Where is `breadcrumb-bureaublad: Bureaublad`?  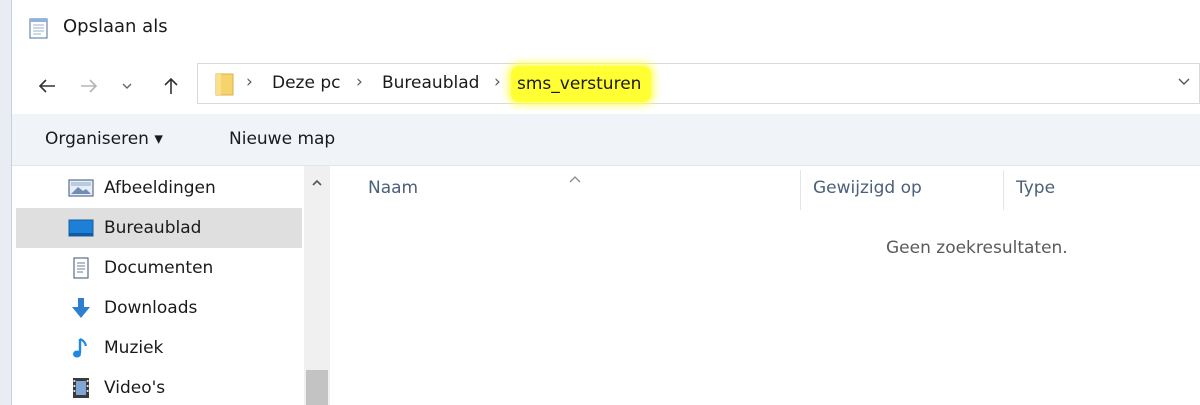 breadcrumb-bureaublad: Bureaublad is located at coordinates (430, 83).